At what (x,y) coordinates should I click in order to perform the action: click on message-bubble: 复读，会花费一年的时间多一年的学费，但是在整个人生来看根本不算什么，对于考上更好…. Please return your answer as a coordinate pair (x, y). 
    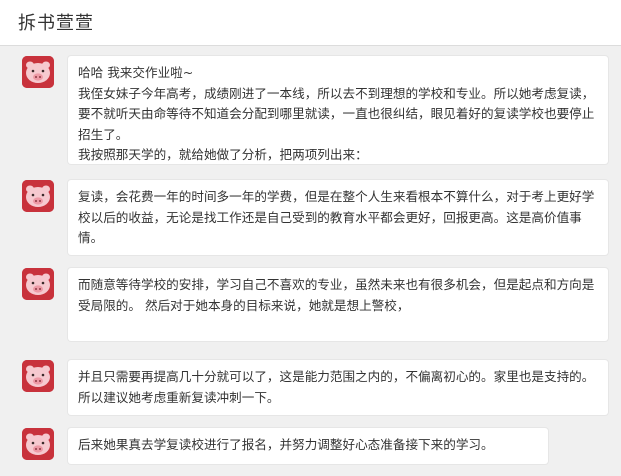
    Looking at the image, I should click on (338, 217).